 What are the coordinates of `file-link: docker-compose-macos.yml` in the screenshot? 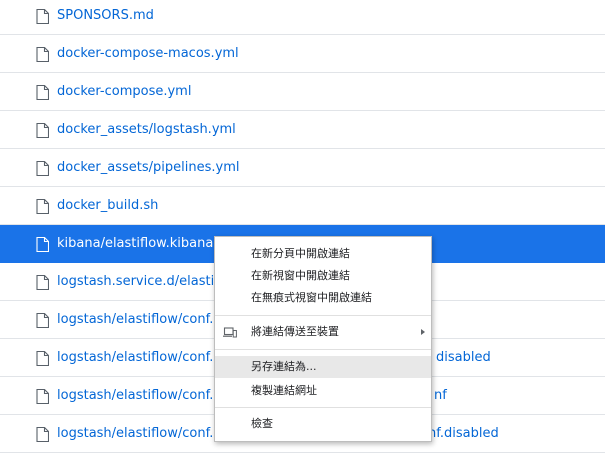 It's located at (148, 53).